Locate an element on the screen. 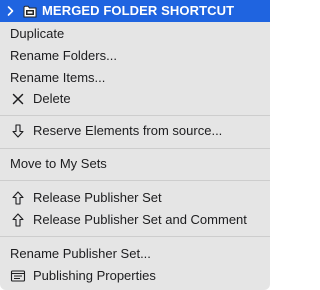 The height and width of the screenshot is (290, 320). properties-icon is located at coordinates (18, 276).